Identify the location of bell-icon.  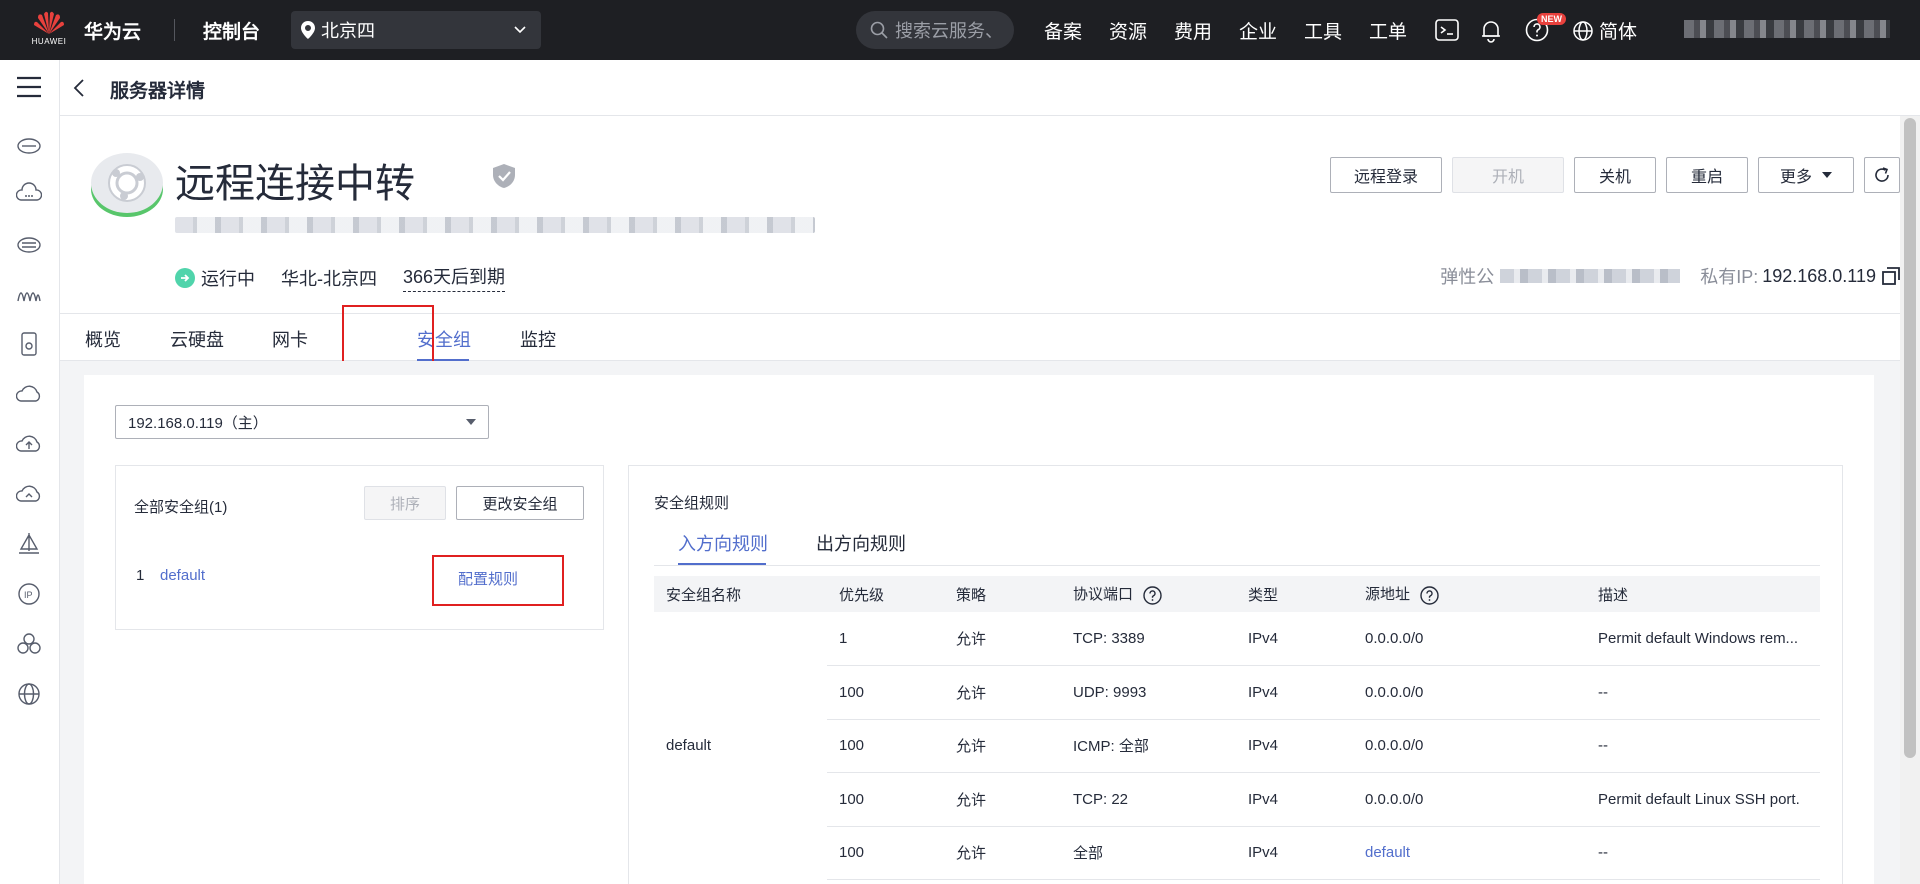
(1491, 30).